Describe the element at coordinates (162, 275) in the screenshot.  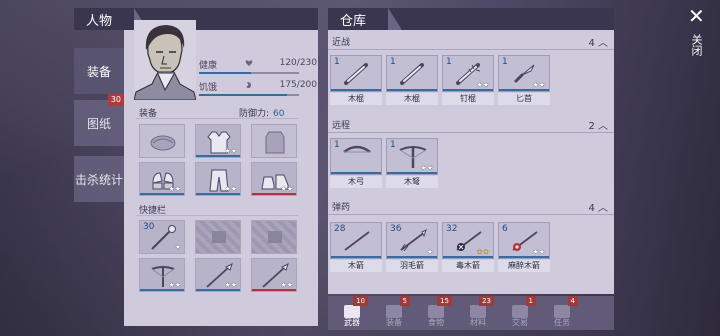
I see `quick-slot-4: ★★` at that location.